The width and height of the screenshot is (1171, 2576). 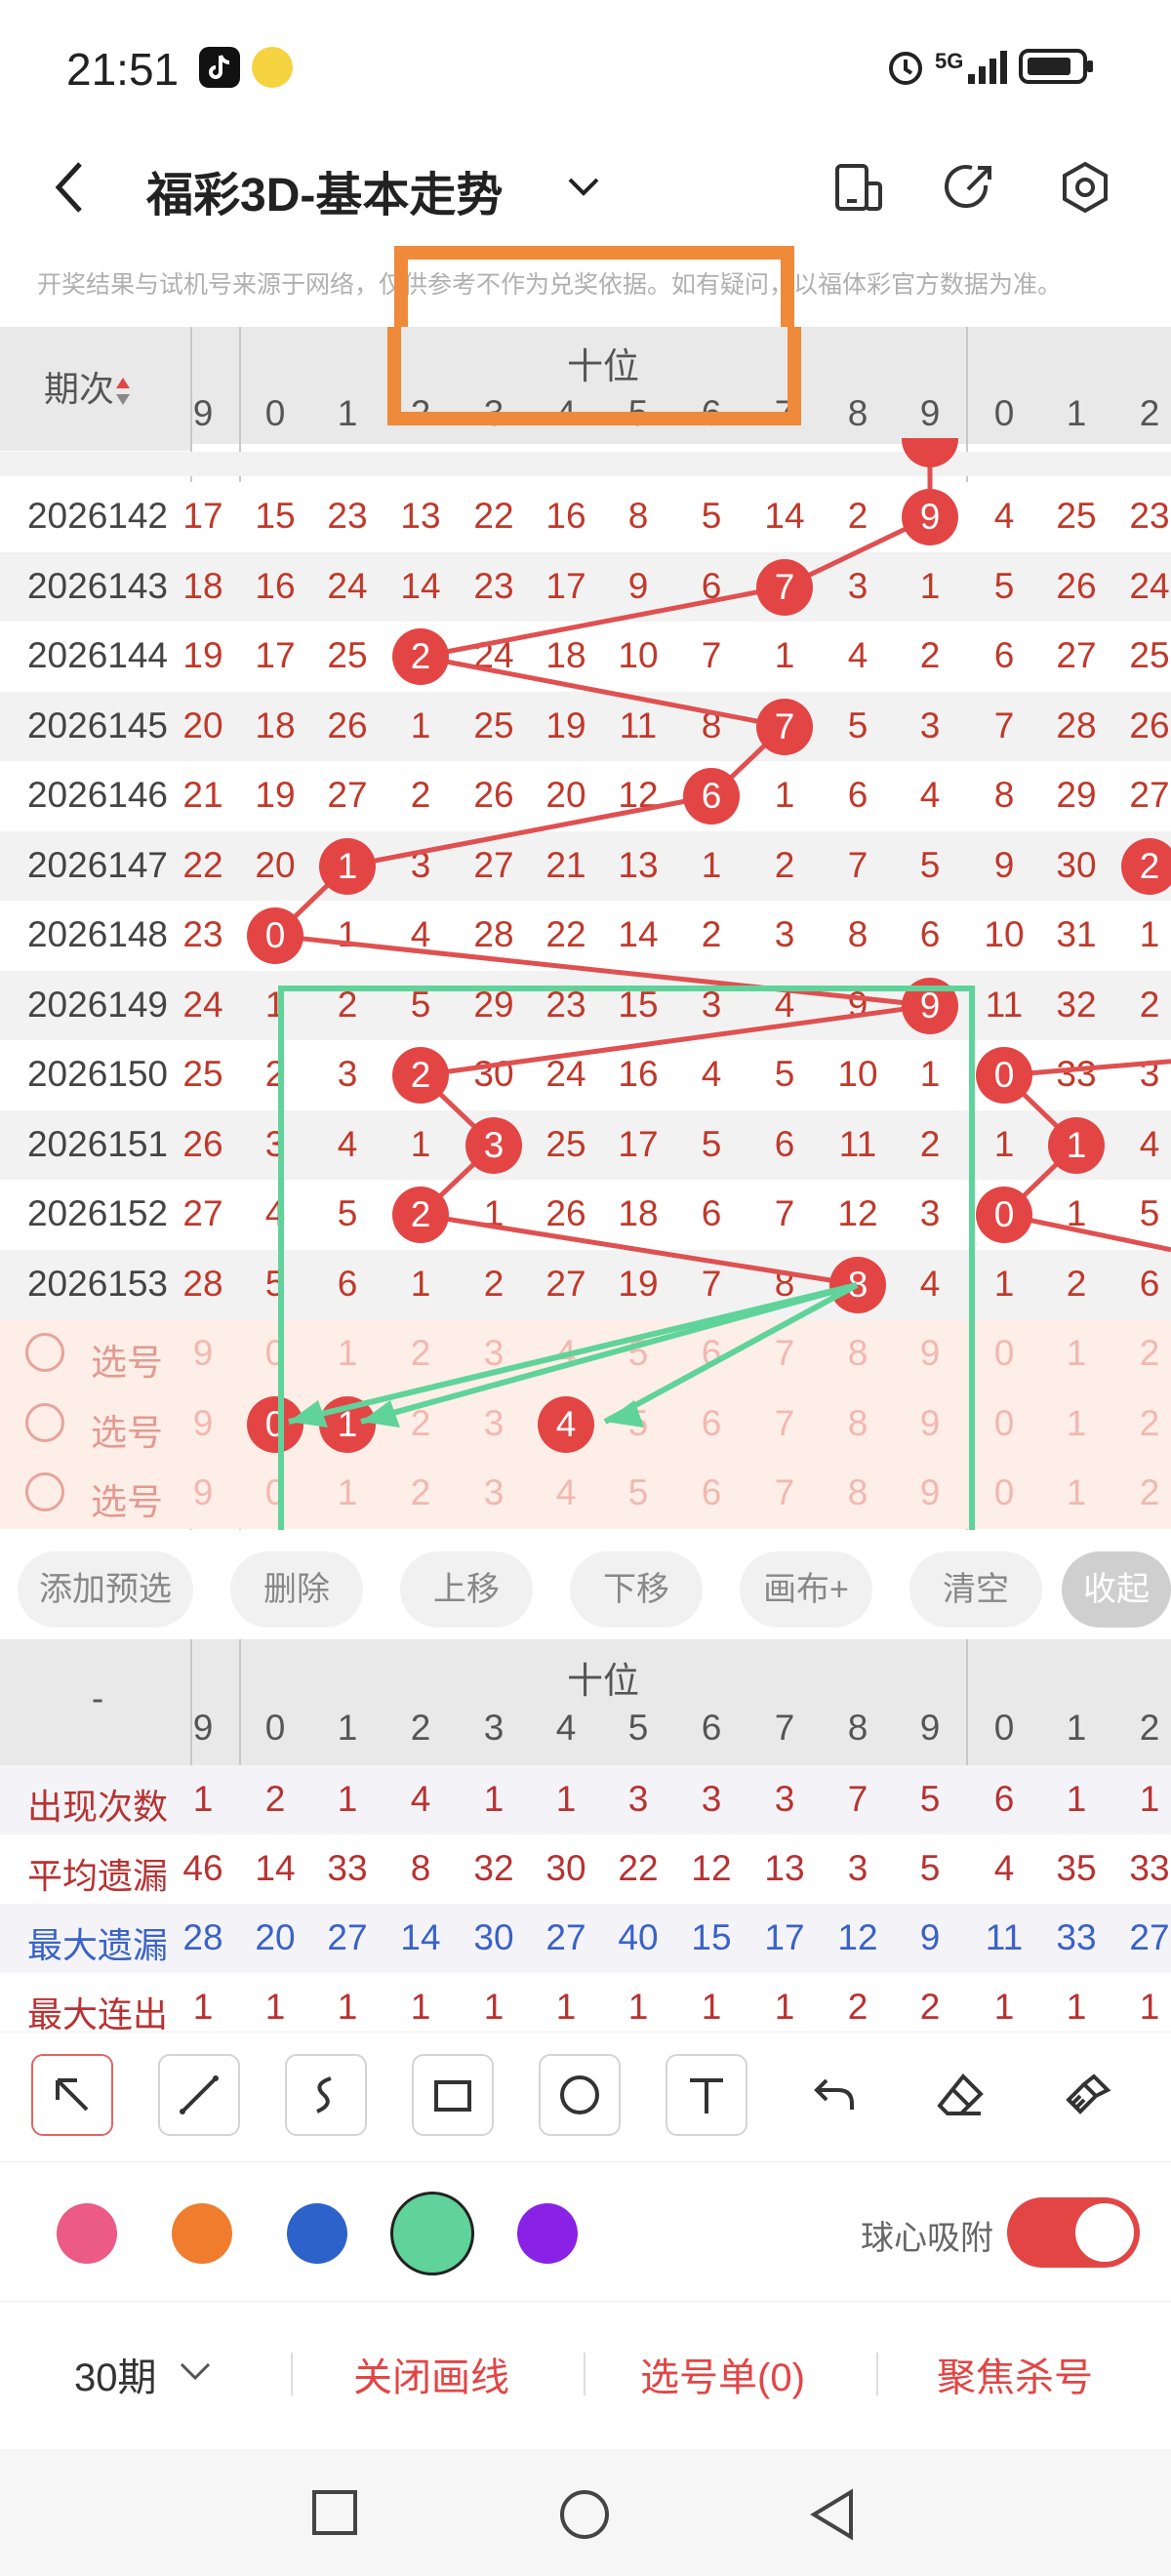 I want to click on stats-cell: 46, so click(x=202, y=1868).